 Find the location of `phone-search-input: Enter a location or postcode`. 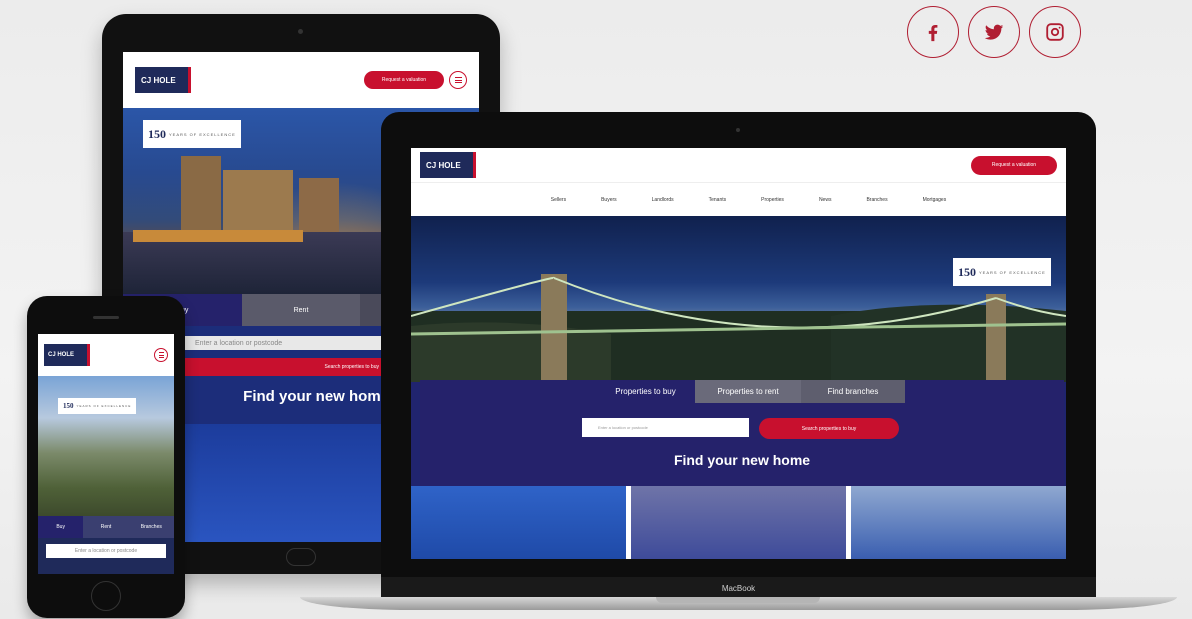

phone-search-input: Enter a location or postcode is located at coordinates (106, 551).